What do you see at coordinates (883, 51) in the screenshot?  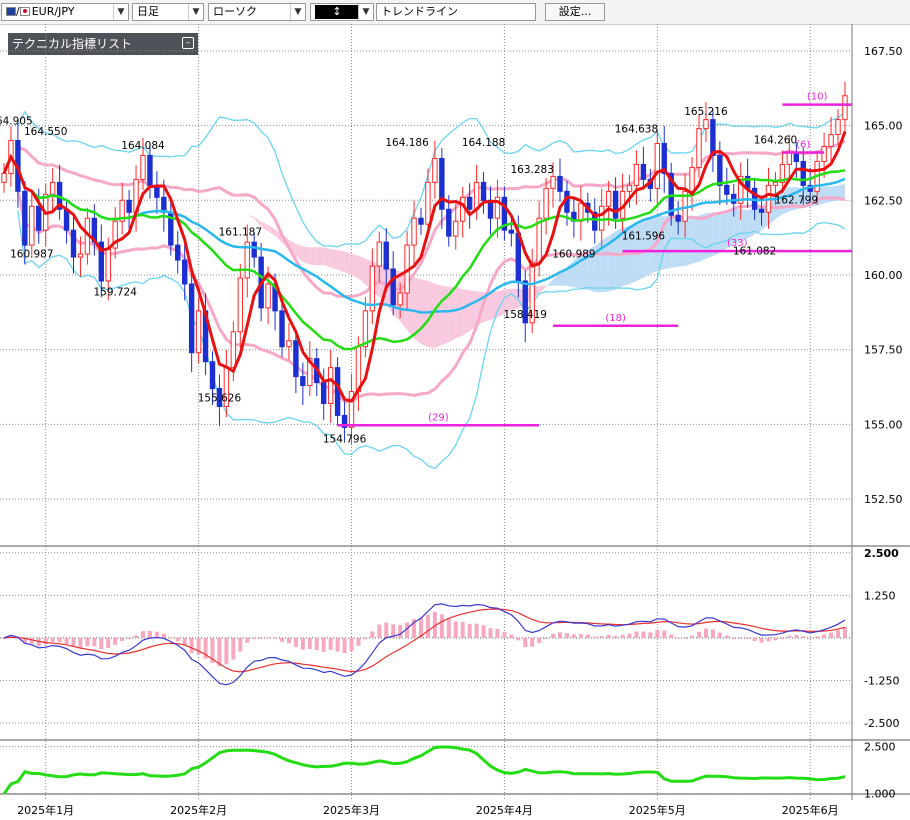 I see `price-tick-label: 167.50` at bounding box center [883, 51].